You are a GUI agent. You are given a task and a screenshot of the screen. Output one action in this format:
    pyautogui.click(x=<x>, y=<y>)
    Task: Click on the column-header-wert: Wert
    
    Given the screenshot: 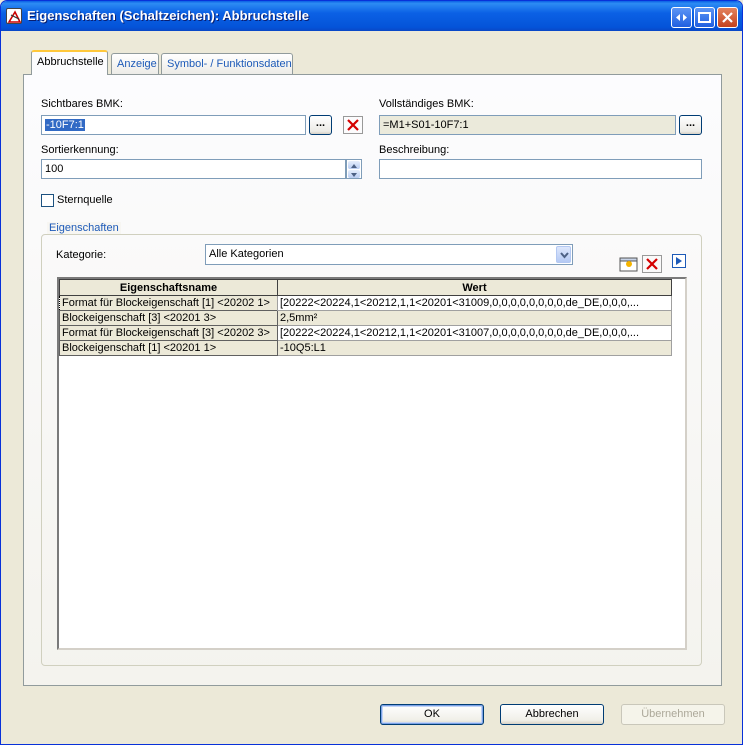 What is the action you would take?
    pyautogui.click(x=474, y=287)
    